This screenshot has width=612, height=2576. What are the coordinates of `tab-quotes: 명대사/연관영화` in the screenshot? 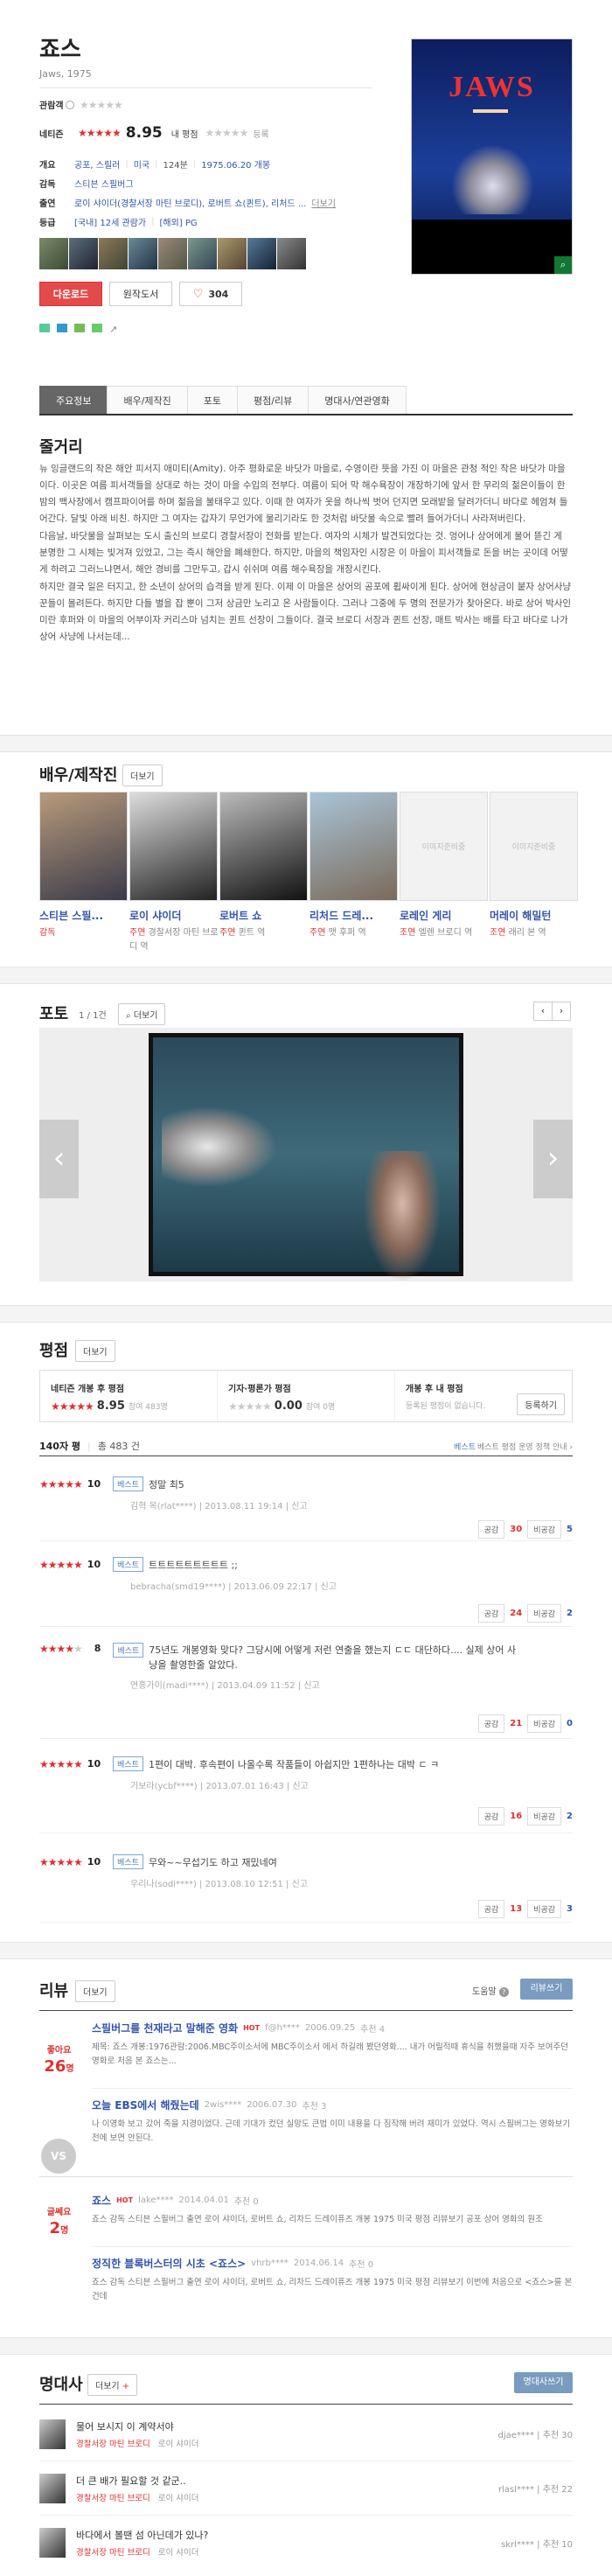 It's located at (357, 400).